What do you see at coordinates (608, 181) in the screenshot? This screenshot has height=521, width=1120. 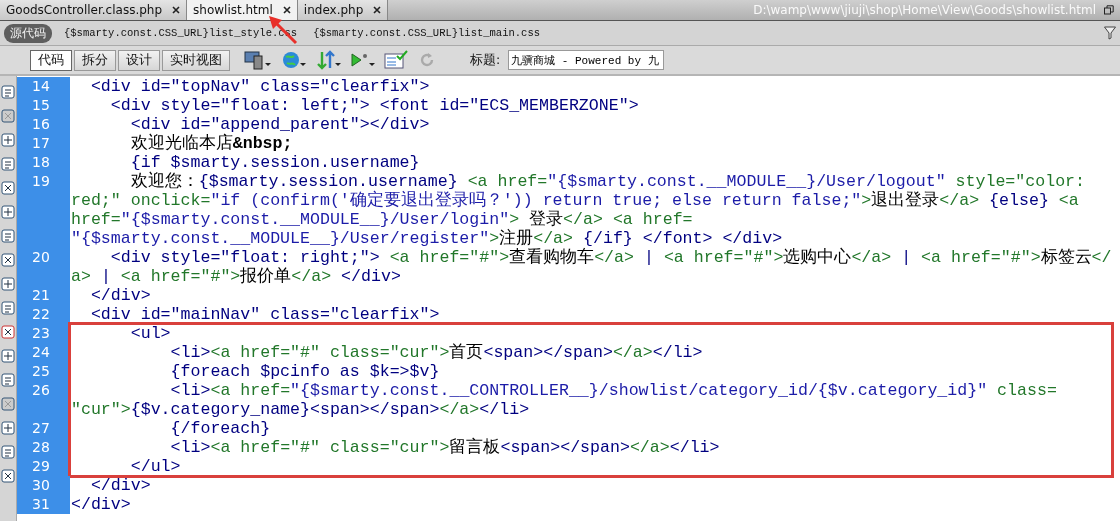 I see `code-line: 欢迎您：{$smarty.session.username} <a href="{$smarty.const.__MODULE__}/User/logout" style="color:` at bounding box center [608, 181].